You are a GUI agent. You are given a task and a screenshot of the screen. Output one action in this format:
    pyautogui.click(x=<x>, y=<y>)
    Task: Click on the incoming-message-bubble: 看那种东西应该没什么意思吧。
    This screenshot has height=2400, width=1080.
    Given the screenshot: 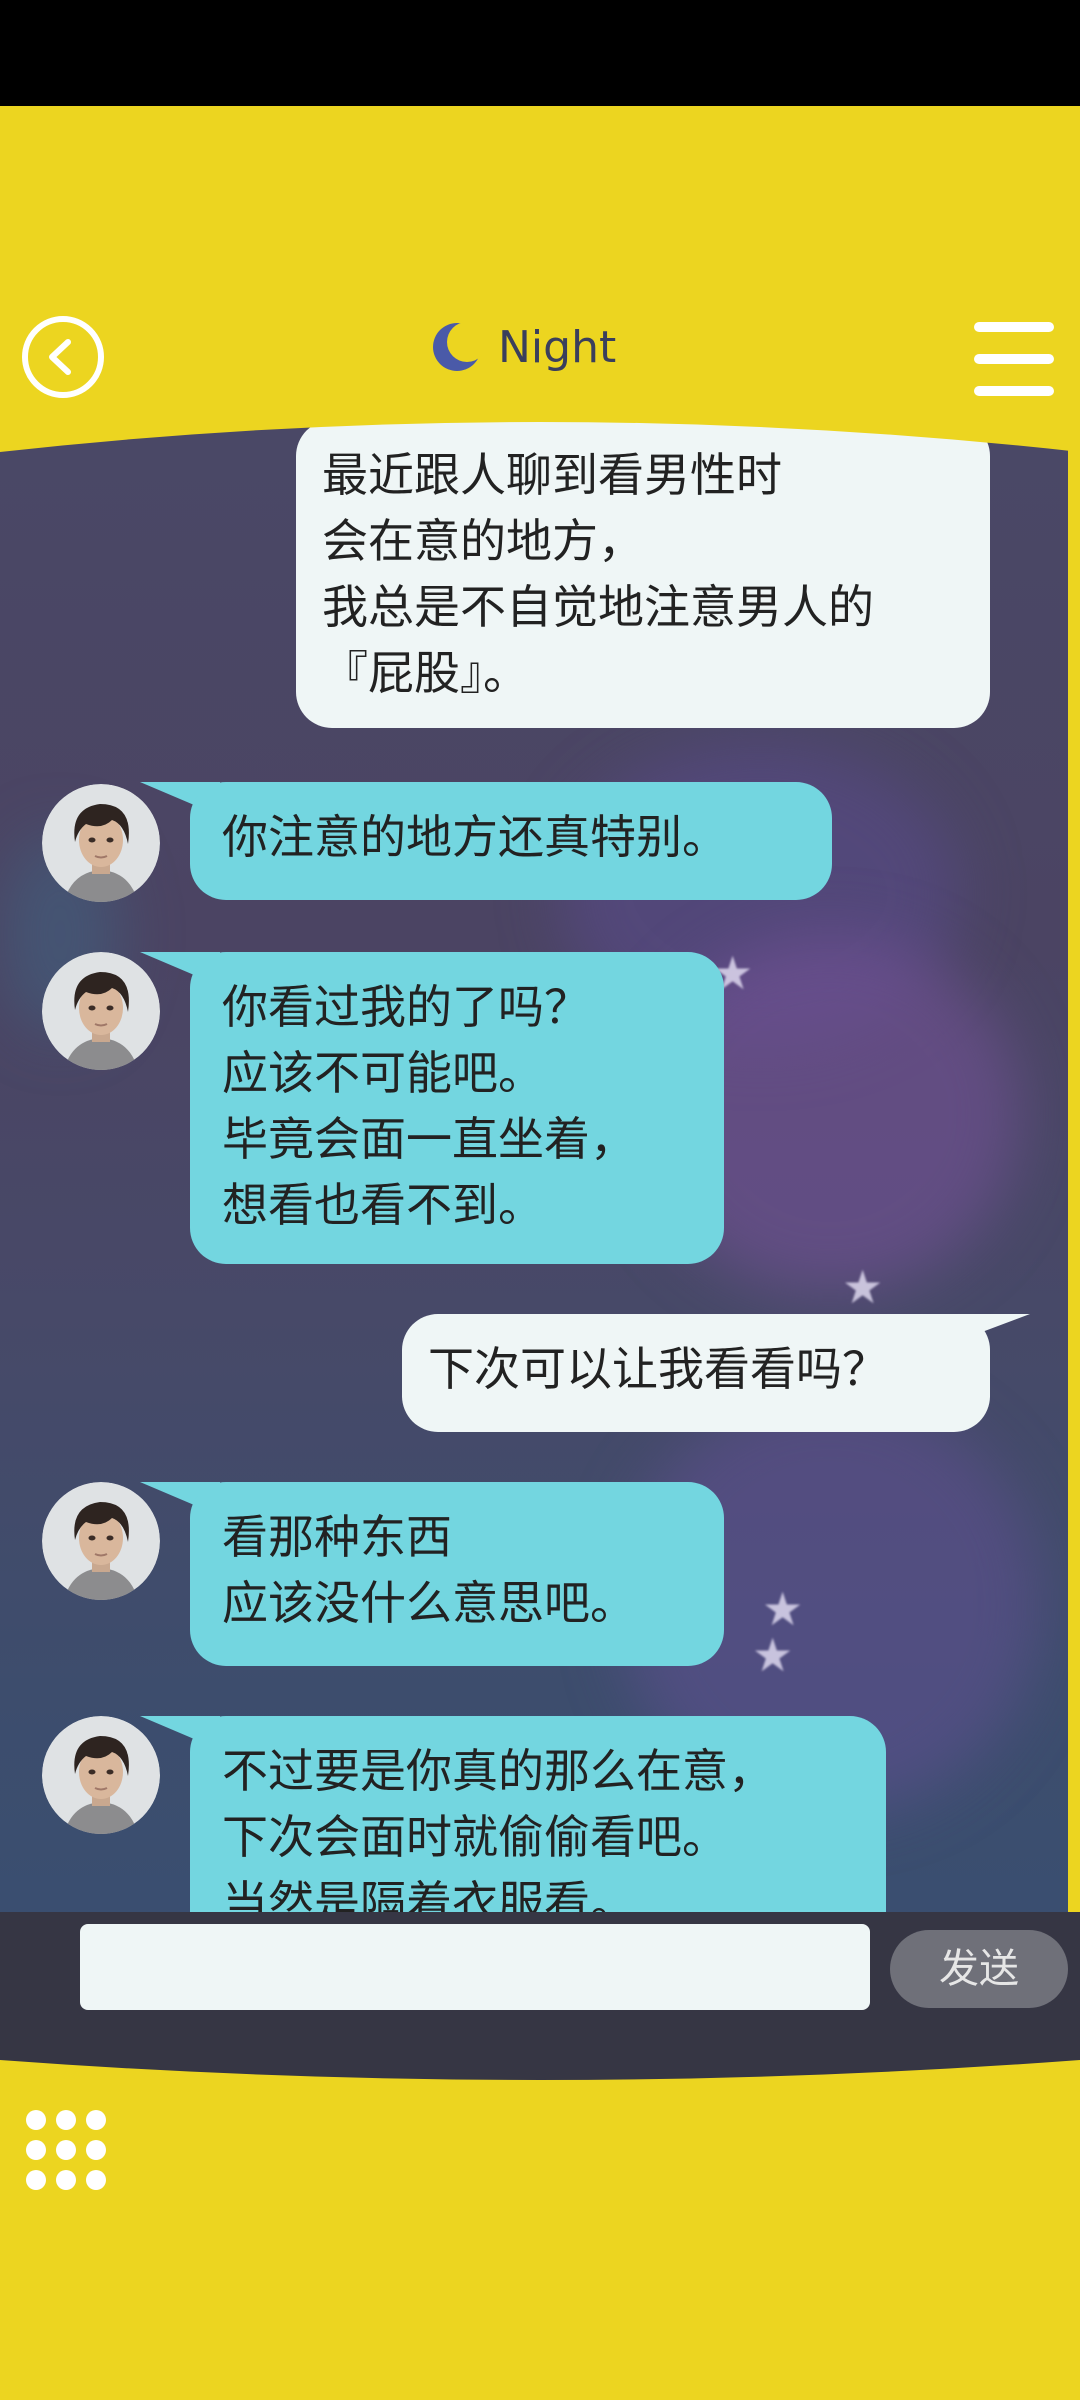 What is the action you would take?
    pyautogui.click(x=457, y=1574)
    